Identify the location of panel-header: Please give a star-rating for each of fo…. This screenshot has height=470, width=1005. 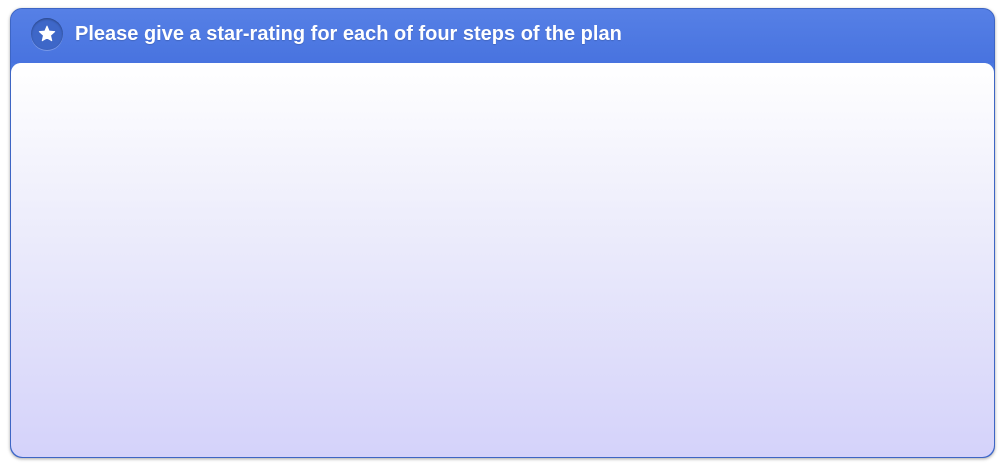
(502, 36).